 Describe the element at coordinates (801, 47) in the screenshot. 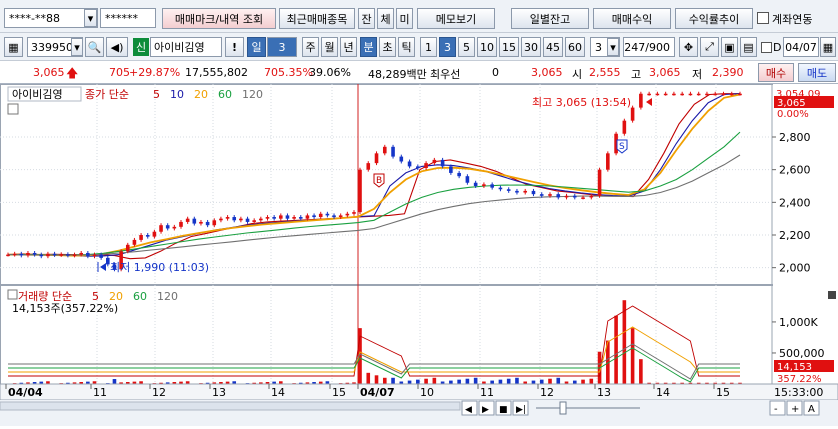

I see `date-input: 04/07` at that location.